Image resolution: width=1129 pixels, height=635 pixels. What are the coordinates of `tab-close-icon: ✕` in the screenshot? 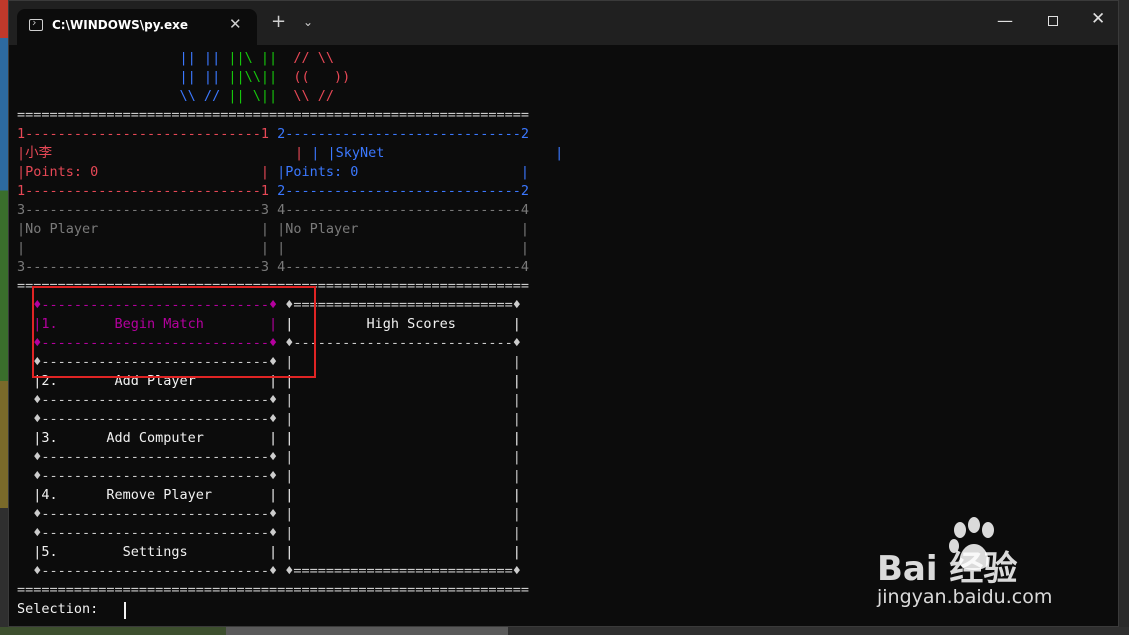 It's located at (235, 24).